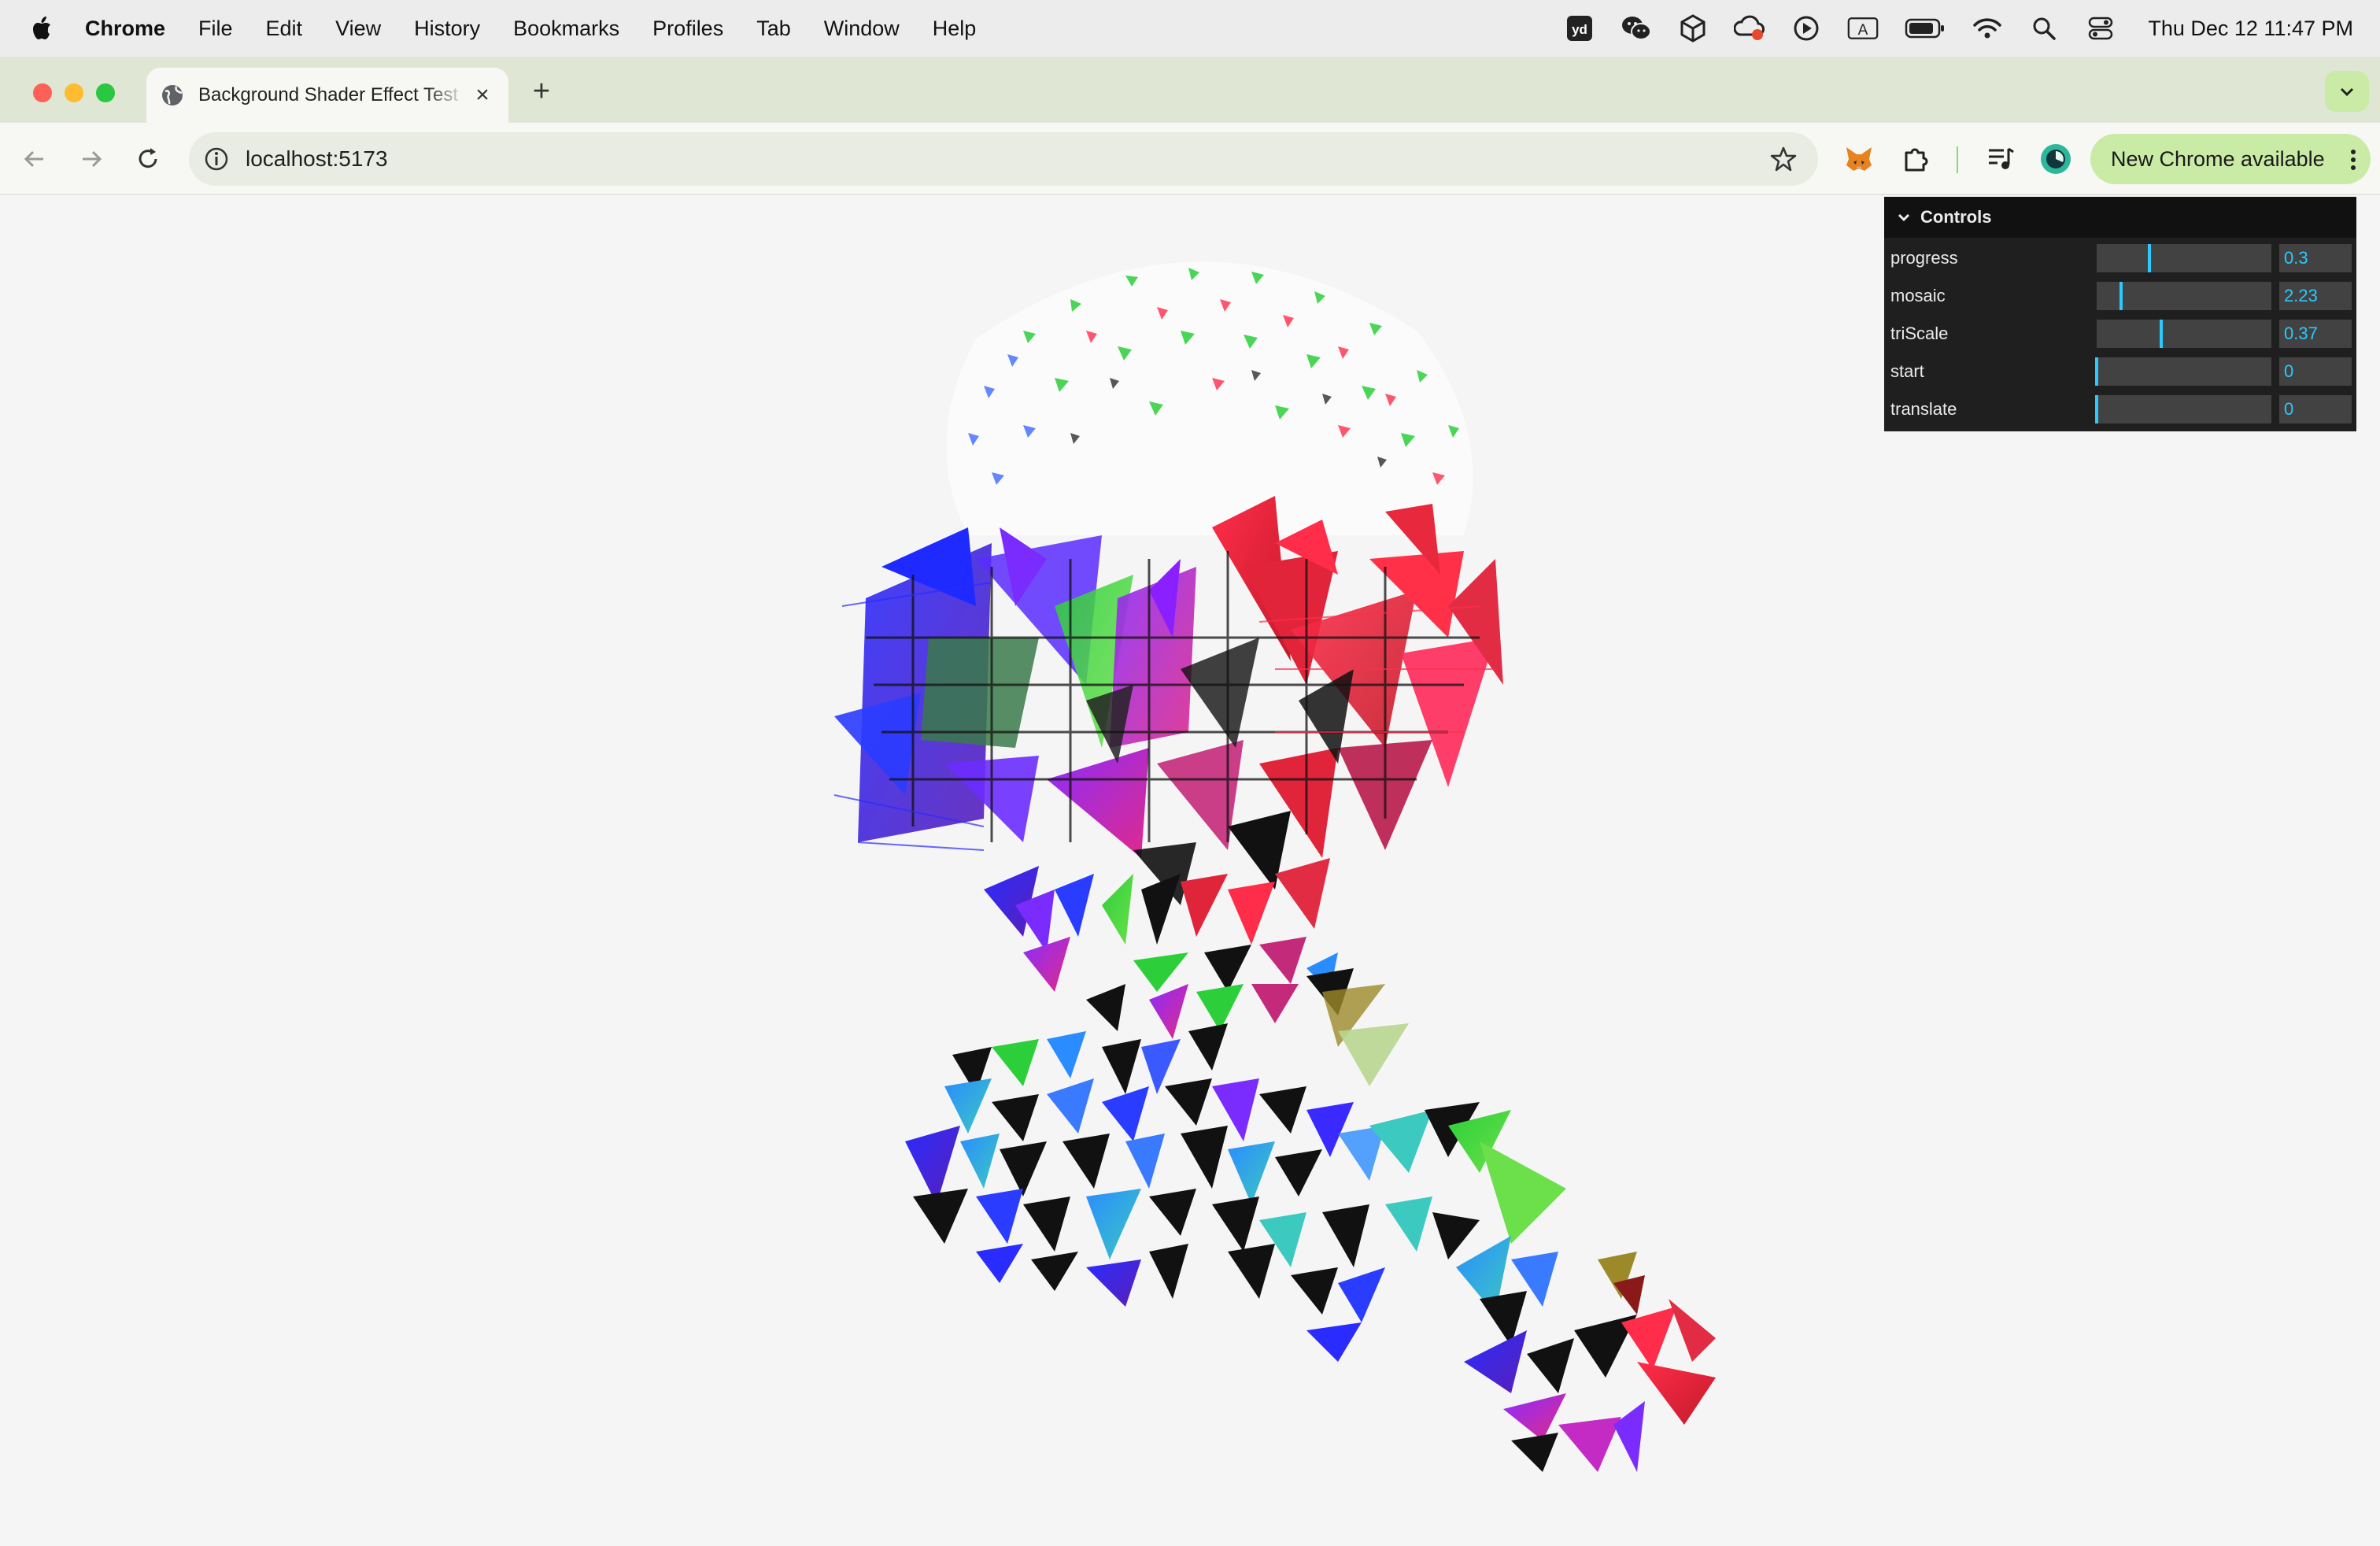 This screenshot has height=1546, width=2380. I want to click on control-row-translate: translate 0, so click(2120, 408).